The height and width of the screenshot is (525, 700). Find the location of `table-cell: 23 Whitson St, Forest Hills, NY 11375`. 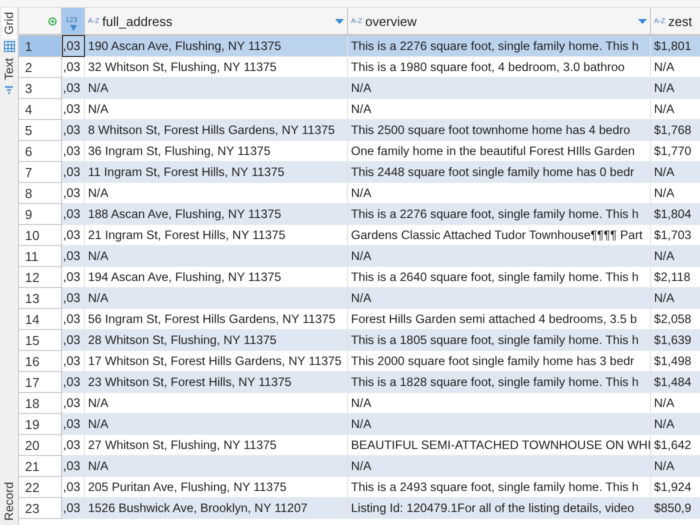

table-cell: 23 Whitson St, Forest Hills, NY 11375 is located at coordinates (216, 382).